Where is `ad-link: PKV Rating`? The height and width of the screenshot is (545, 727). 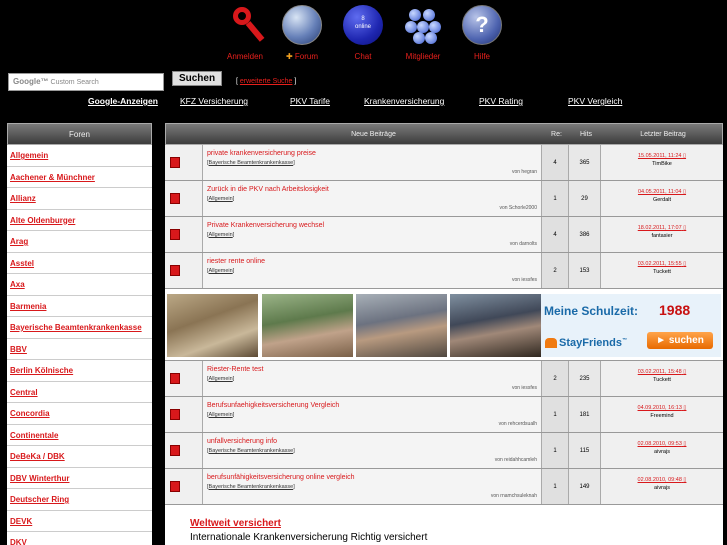 ad-link: PKV Rating is located at coordinates (501, 101).